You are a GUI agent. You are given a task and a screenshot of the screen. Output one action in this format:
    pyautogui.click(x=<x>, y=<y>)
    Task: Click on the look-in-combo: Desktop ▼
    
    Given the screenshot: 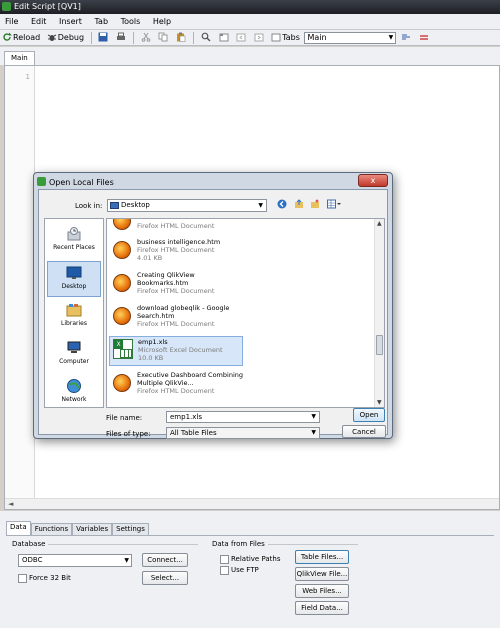 What is the action you would take?
    pyautogui.click(x=187, y=205)
    